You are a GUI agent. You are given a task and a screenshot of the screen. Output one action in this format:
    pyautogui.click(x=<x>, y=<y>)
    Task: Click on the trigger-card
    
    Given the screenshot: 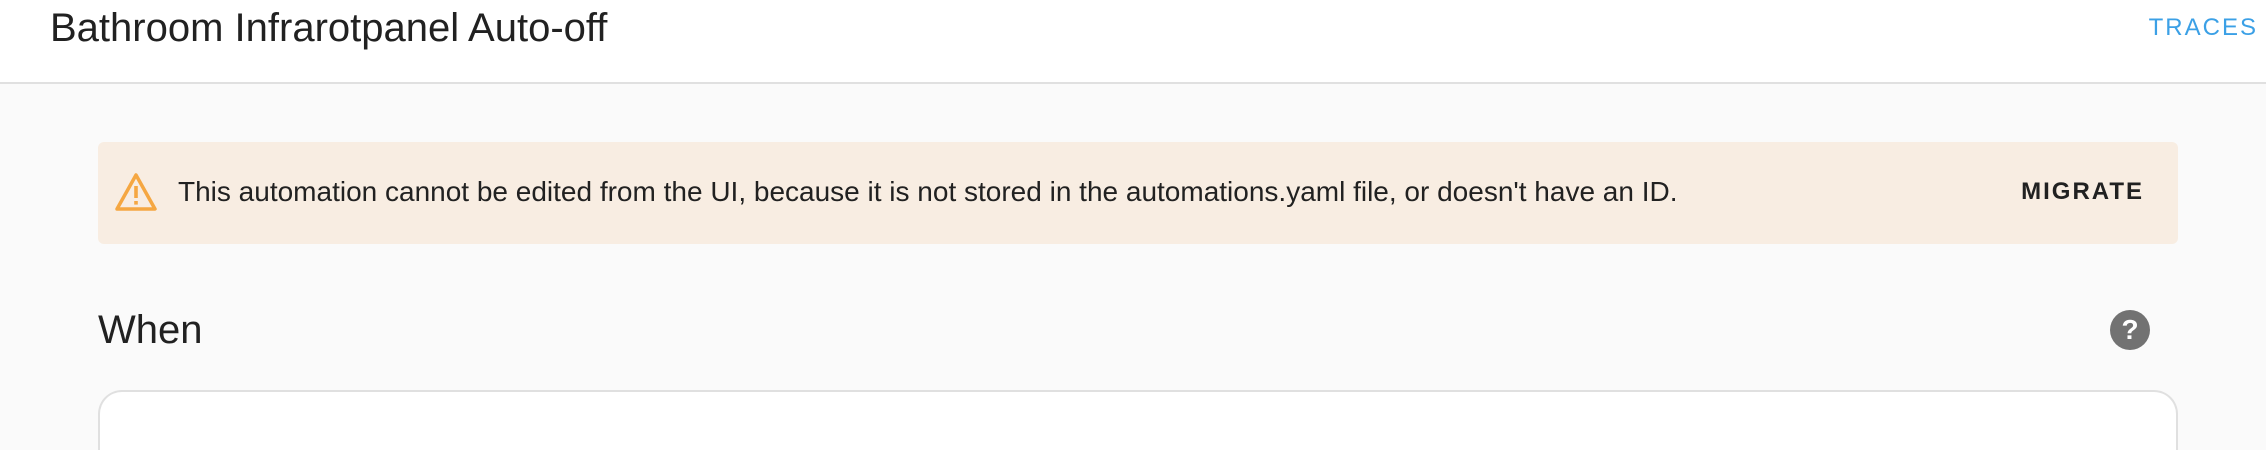 What is the action you would take?
    pyautogui.click(x=1138, y=420)
    